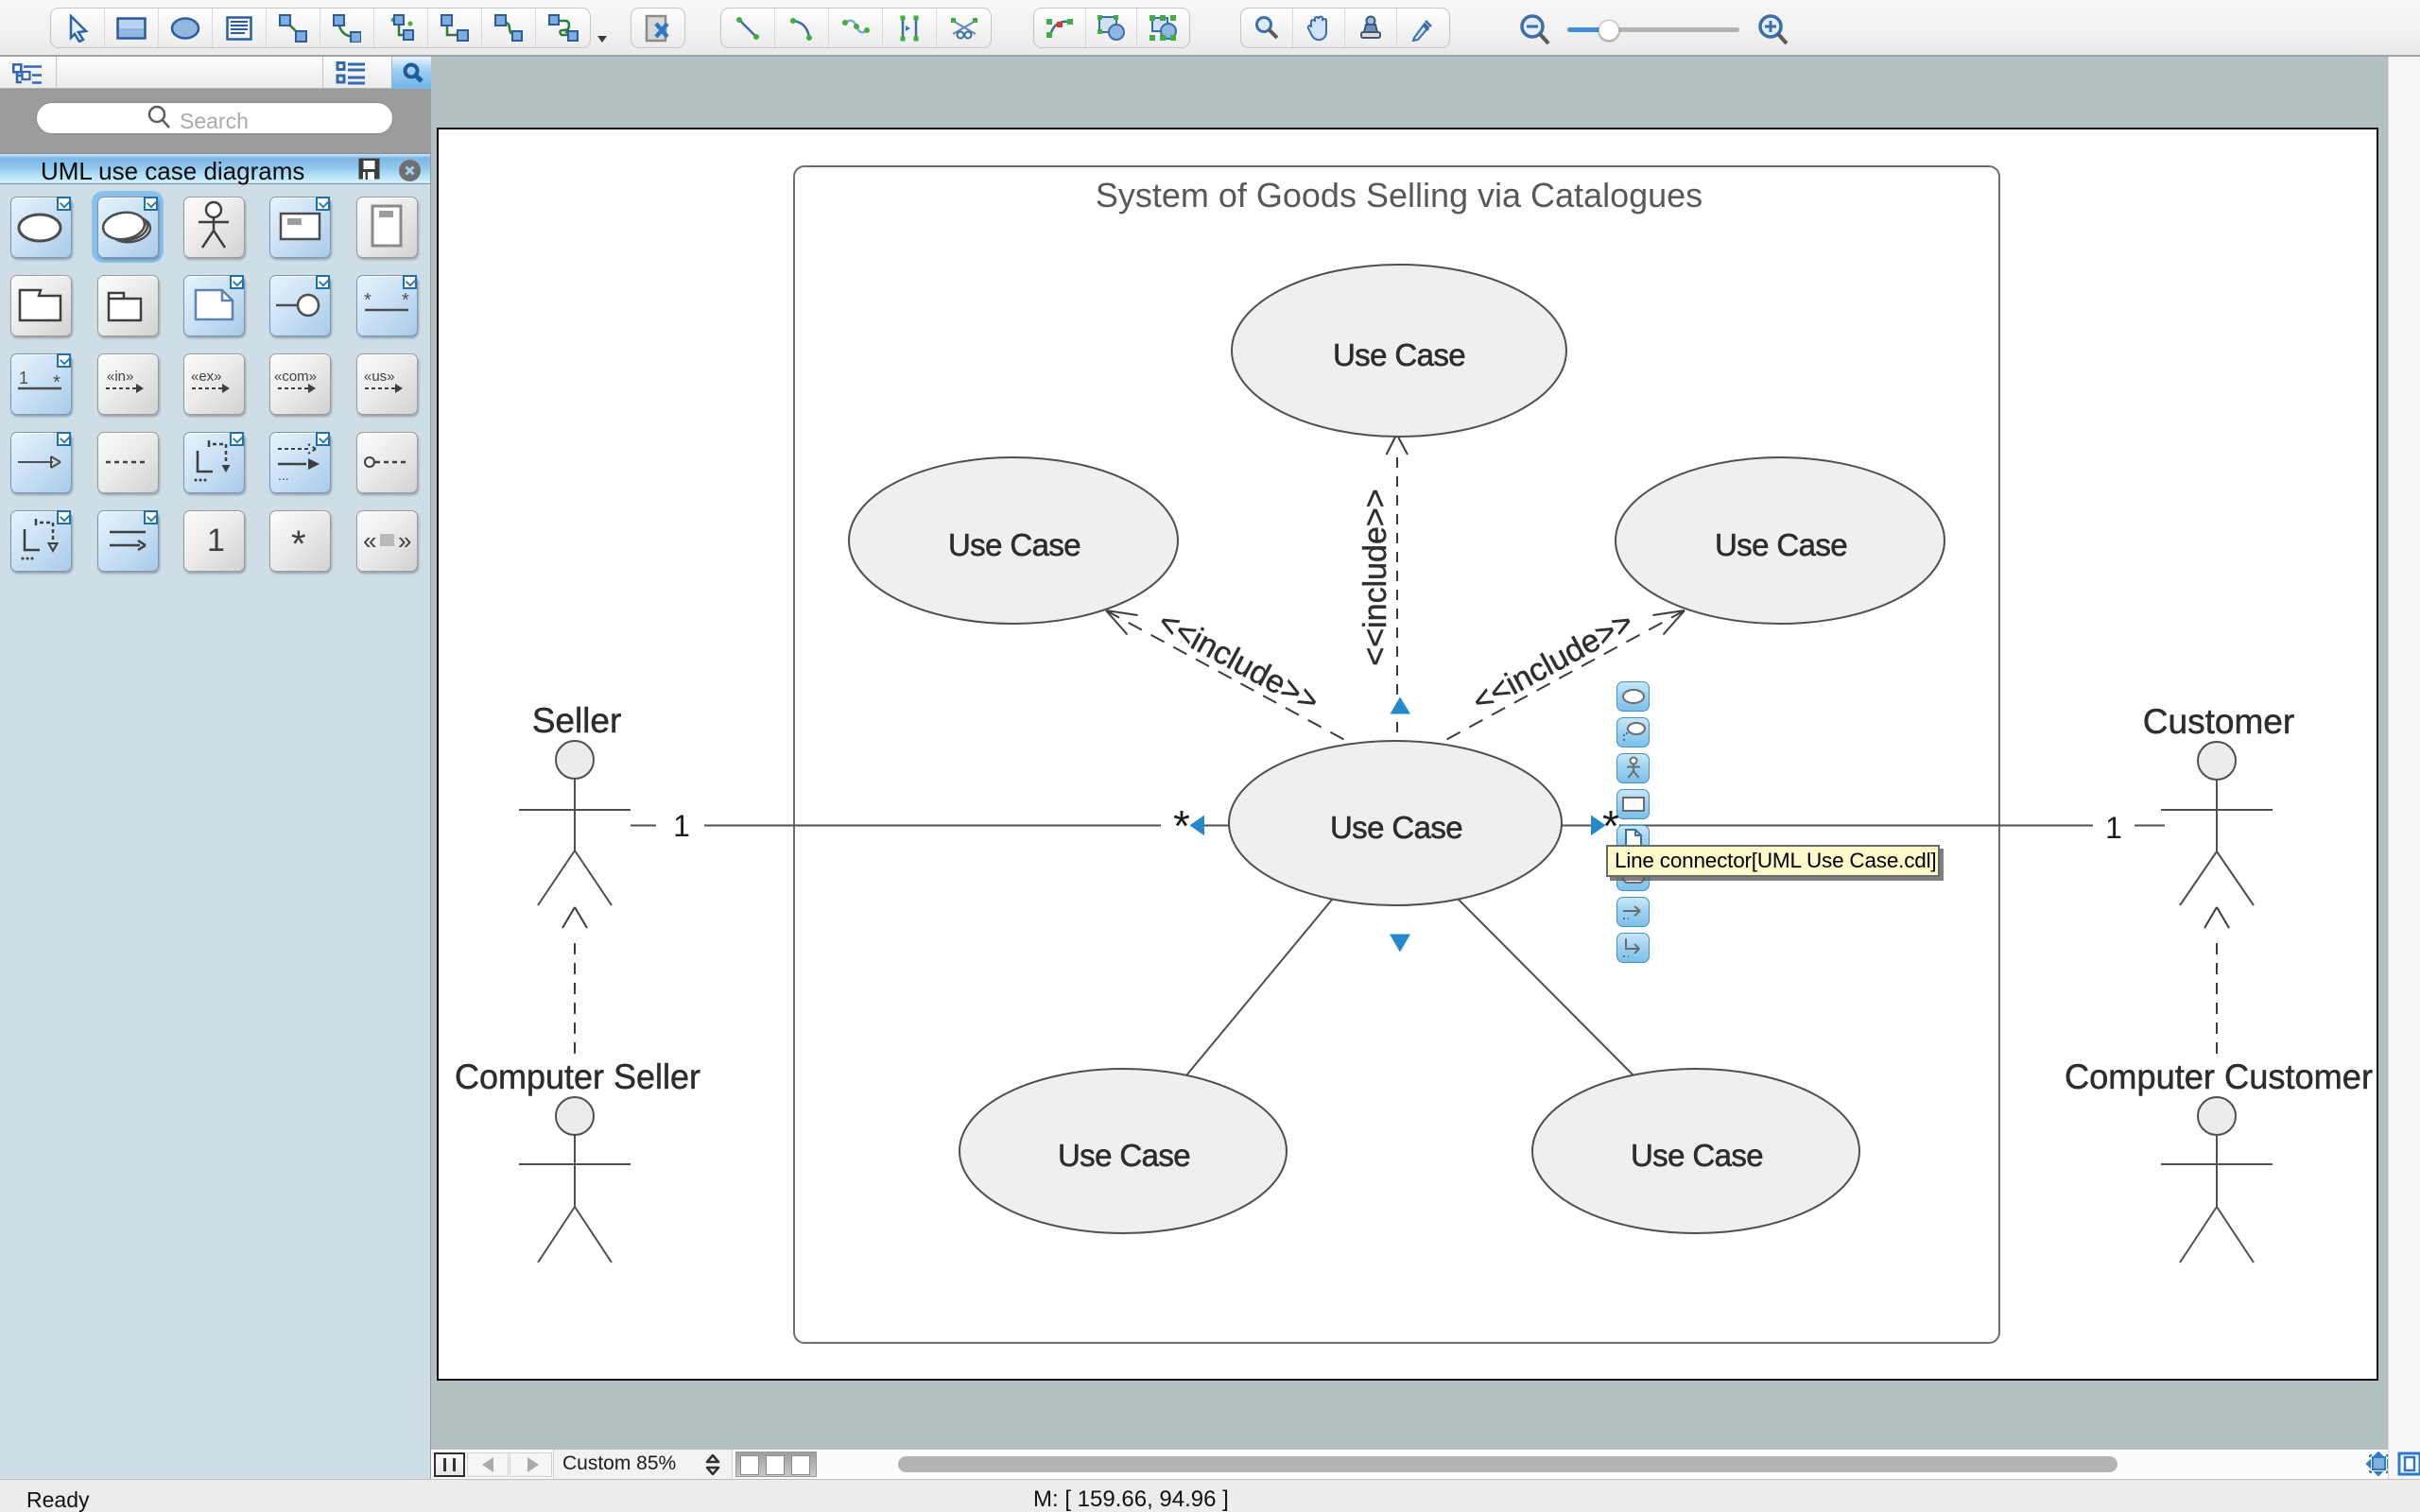  What do you see at coordinates (577, 1076) in the screenshot?
I see `svg-text: Computer Seller` at bounding box center [577, 1076].